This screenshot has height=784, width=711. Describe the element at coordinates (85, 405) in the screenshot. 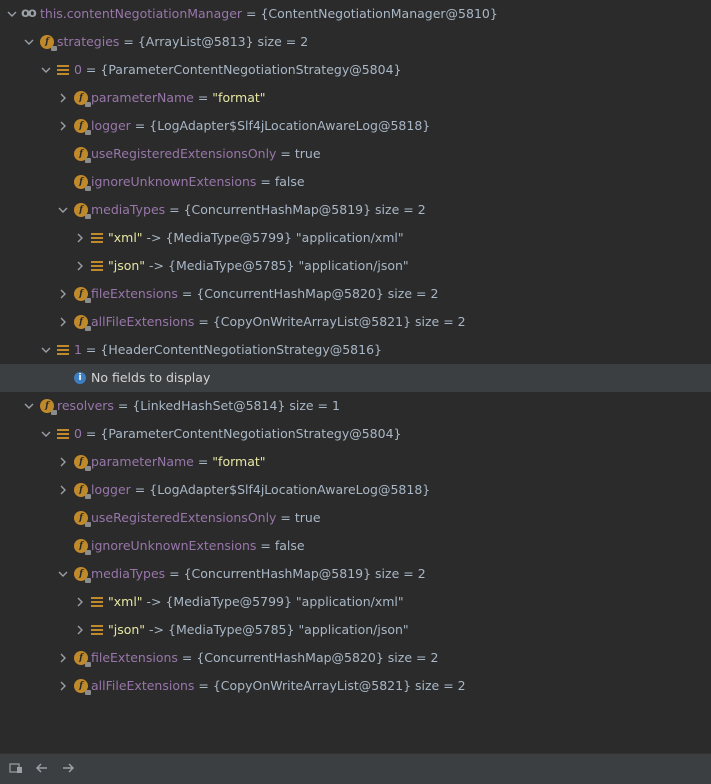

I see `field-name: resolvers` at that location.